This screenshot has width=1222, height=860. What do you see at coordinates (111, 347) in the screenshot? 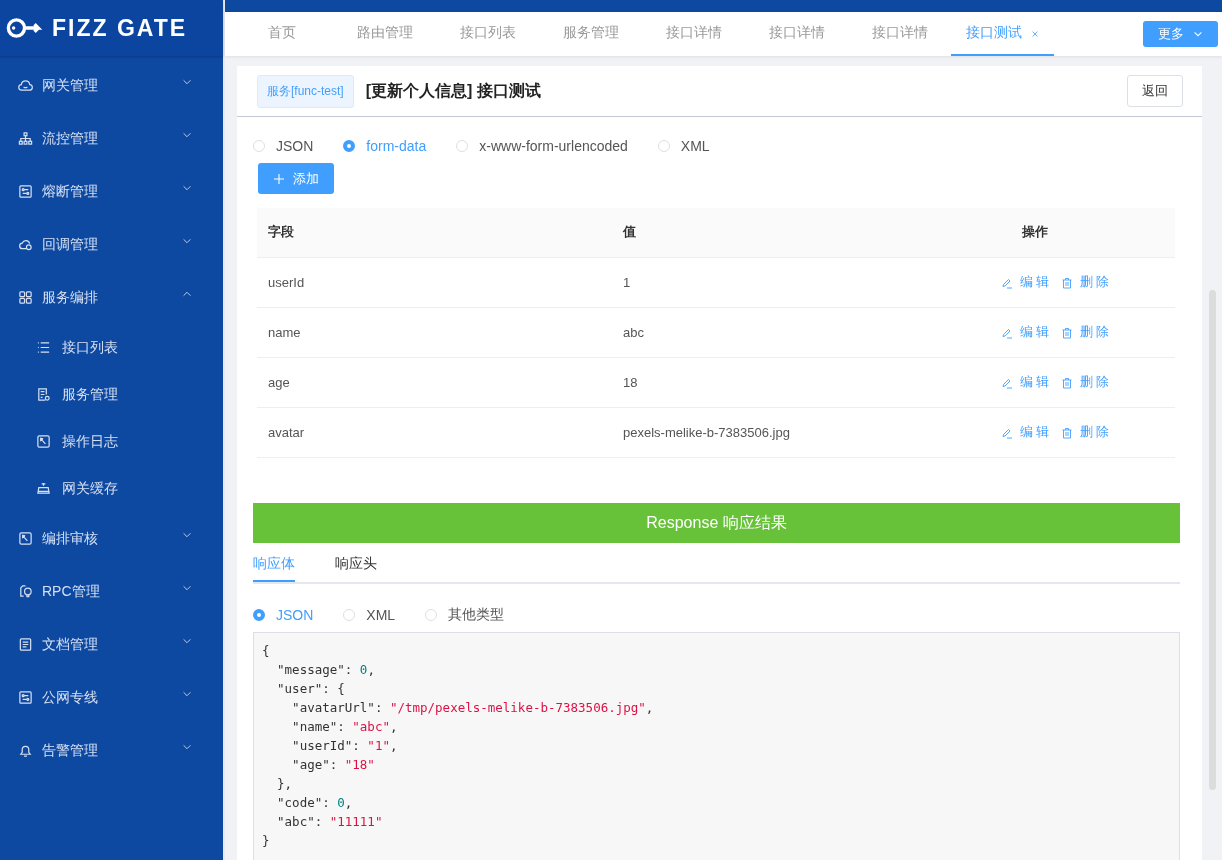
I see `submenu-item: 接口列表` at bounding box center [111, 347].